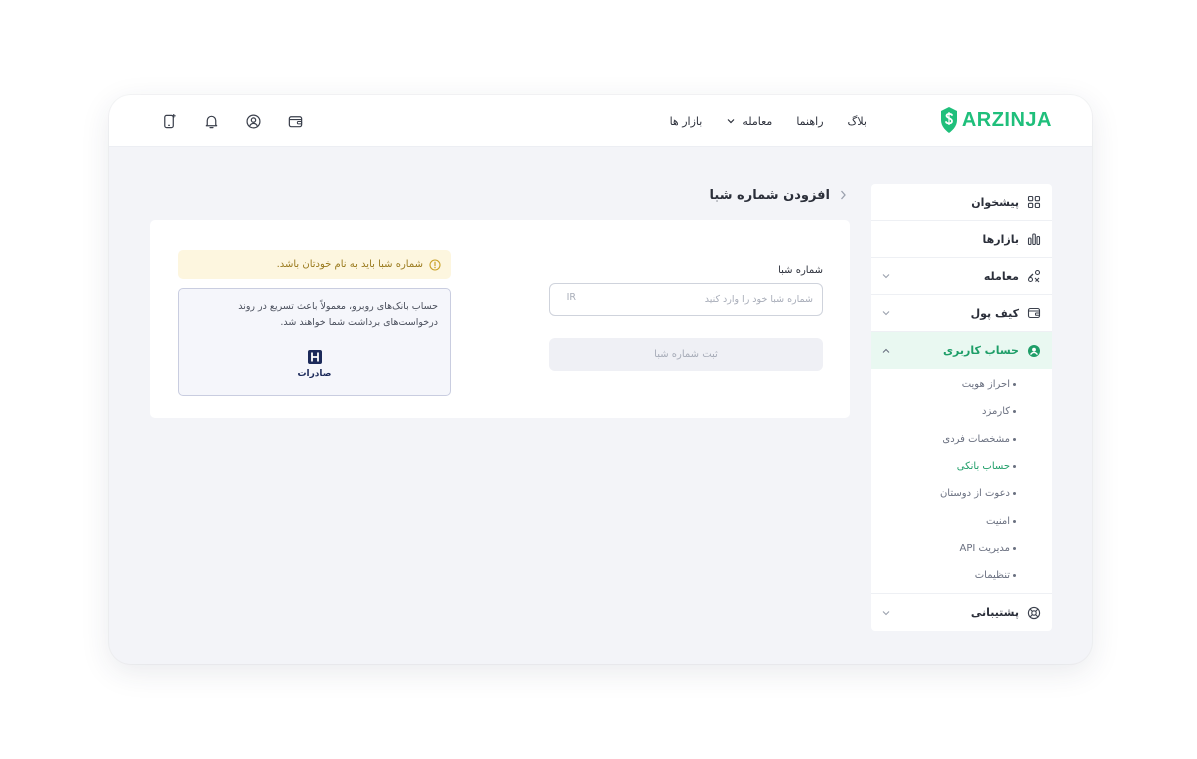 The height and width of the screenshot is (759, 1197). I want to click on saderat-logo-icon, so click(314, 357).